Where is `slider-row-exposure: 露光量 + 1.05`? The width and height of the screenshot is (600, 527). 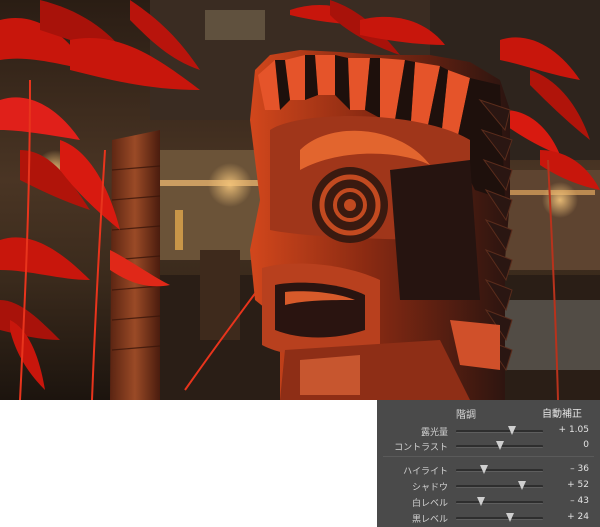
slider-row-exposure: 露光量 + 1.05 is located at coordinates (488, 431).